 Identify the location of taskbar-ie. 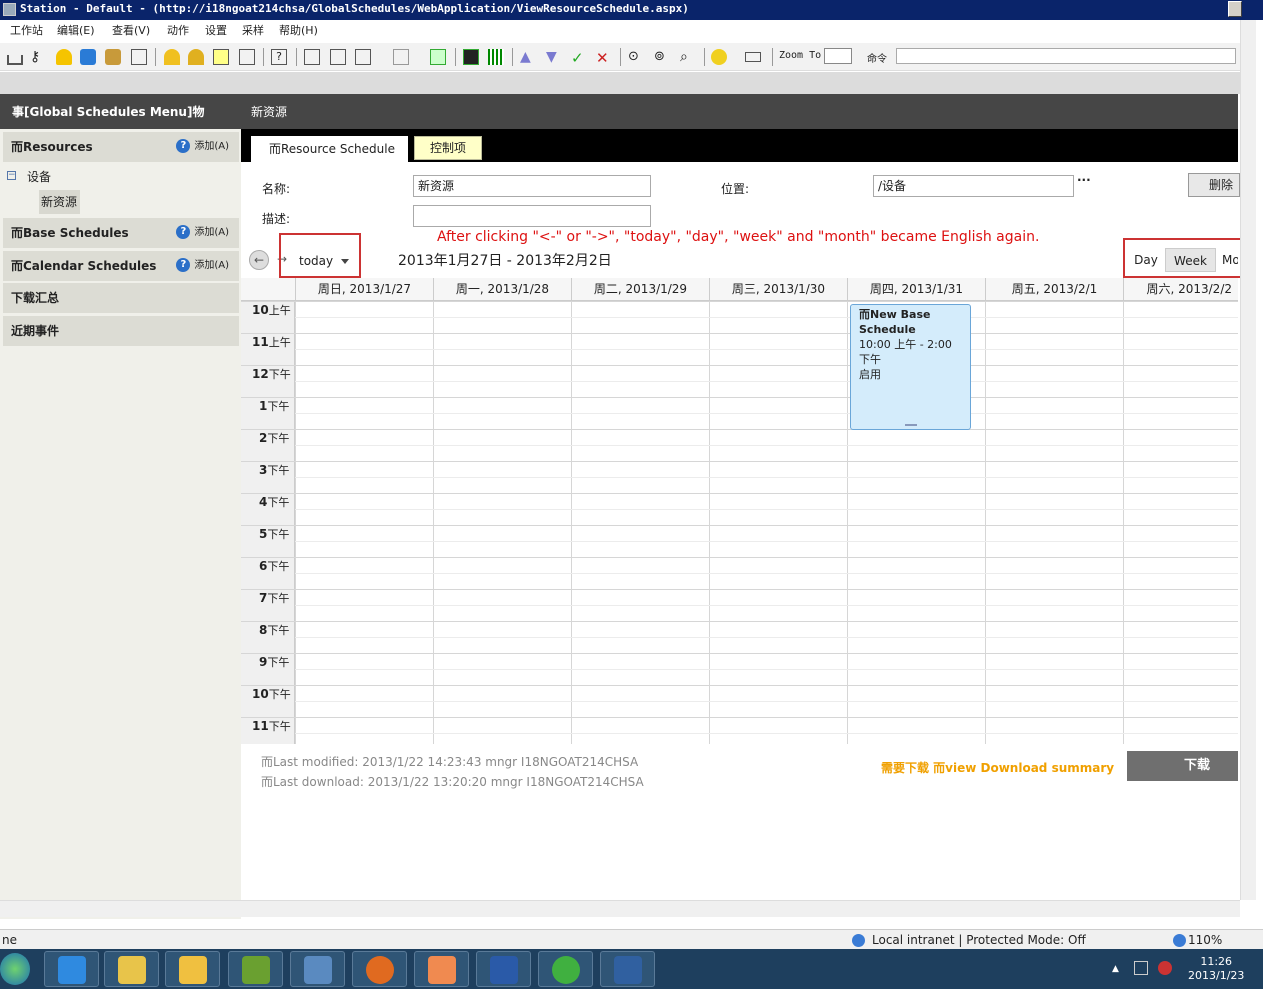
(71, 969).